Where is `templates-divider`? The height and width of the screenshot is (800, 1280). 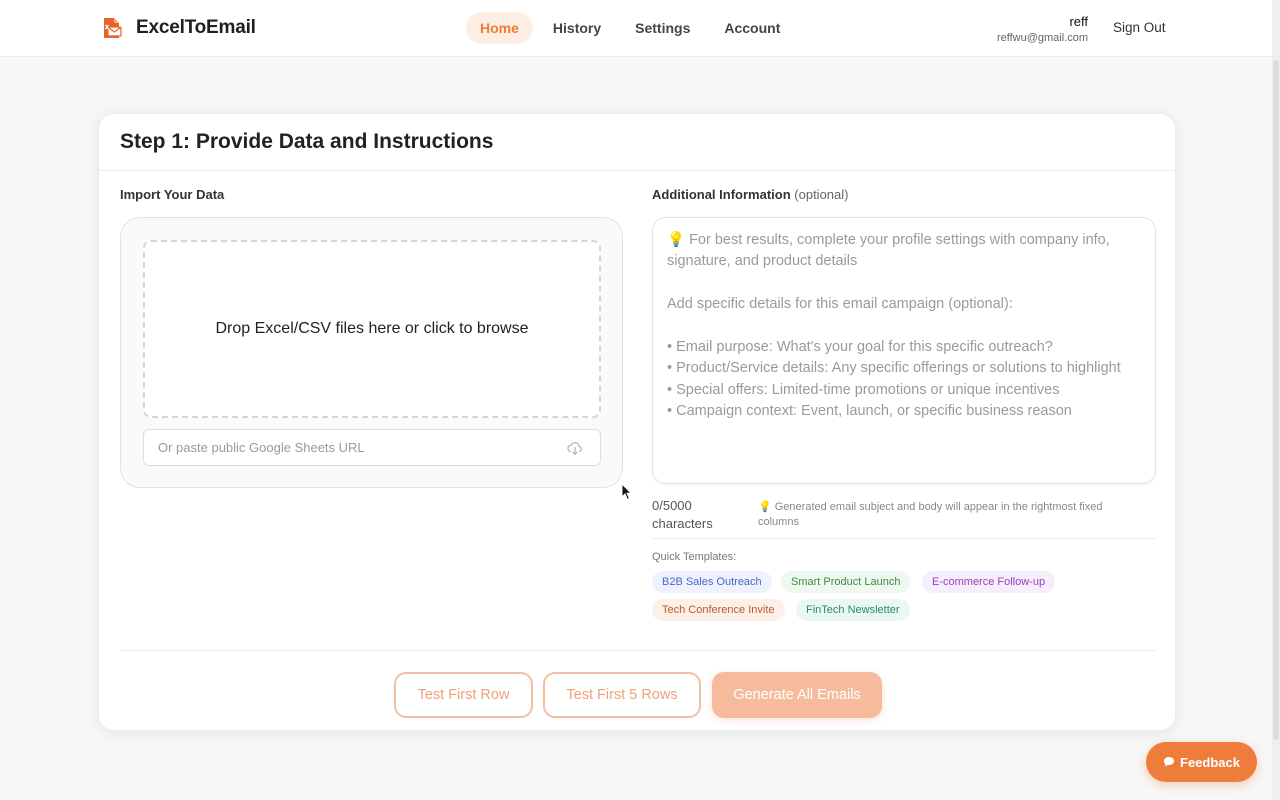
templates-divider is located at coordinates (904, 538).